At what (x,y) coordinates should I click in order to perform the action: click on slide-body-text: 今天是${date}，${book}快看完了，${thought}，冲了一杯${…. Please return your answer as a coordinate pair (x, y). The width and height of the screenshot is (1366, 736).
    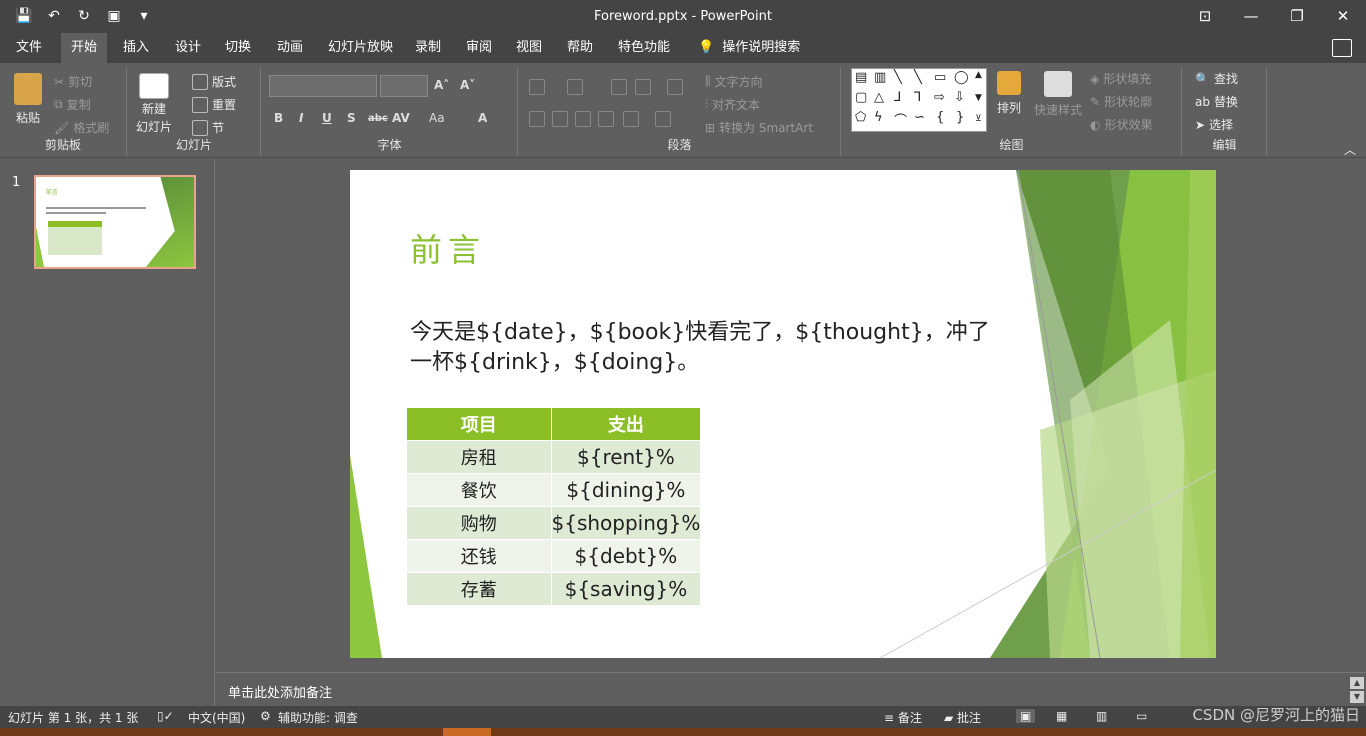
    Looking at the image, I should click on (710, 348).